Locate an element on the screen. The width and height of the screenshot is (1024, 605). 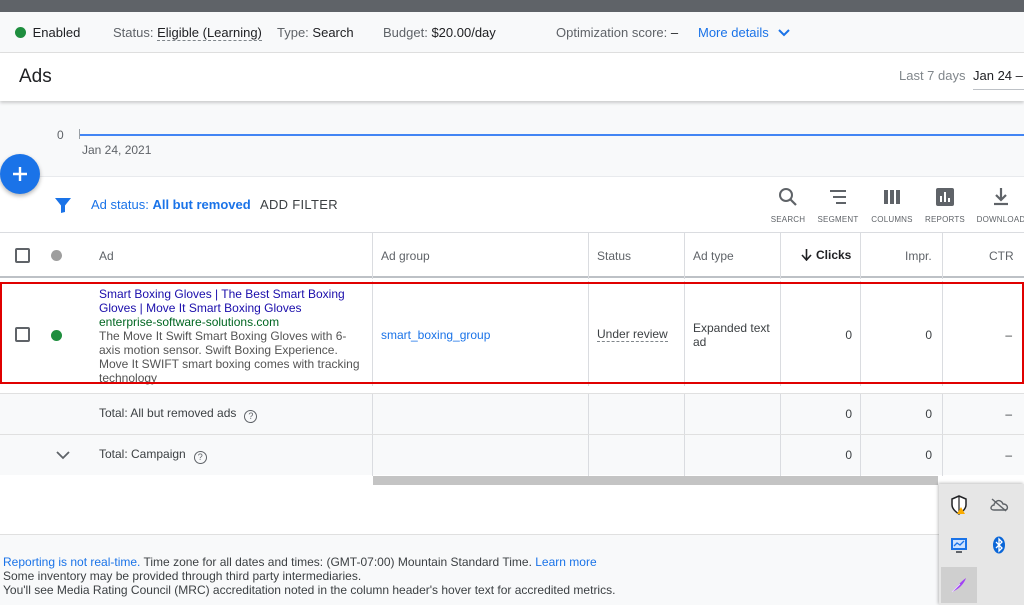
total-clicks: 0 is located at coordinates (848, 414).